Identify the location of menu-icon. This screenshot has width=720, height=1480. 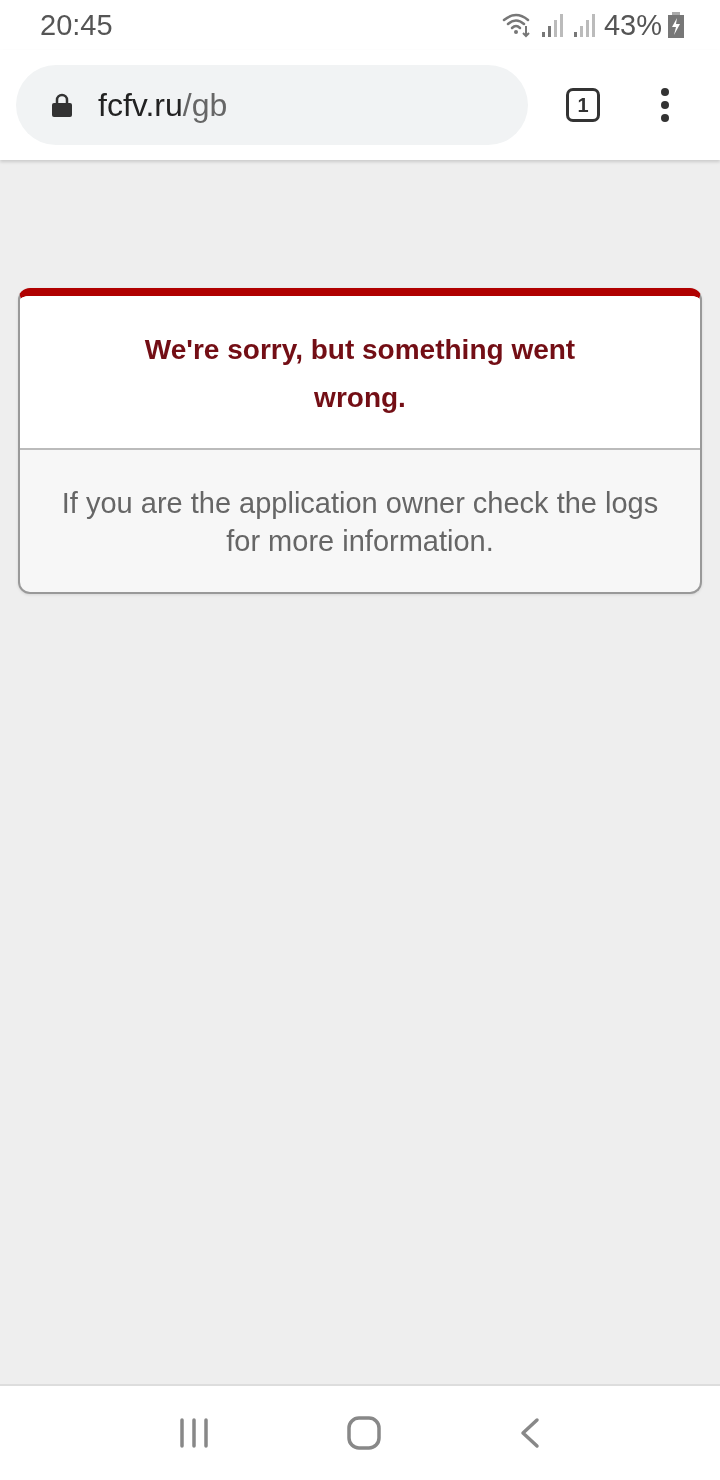
(665, 105).